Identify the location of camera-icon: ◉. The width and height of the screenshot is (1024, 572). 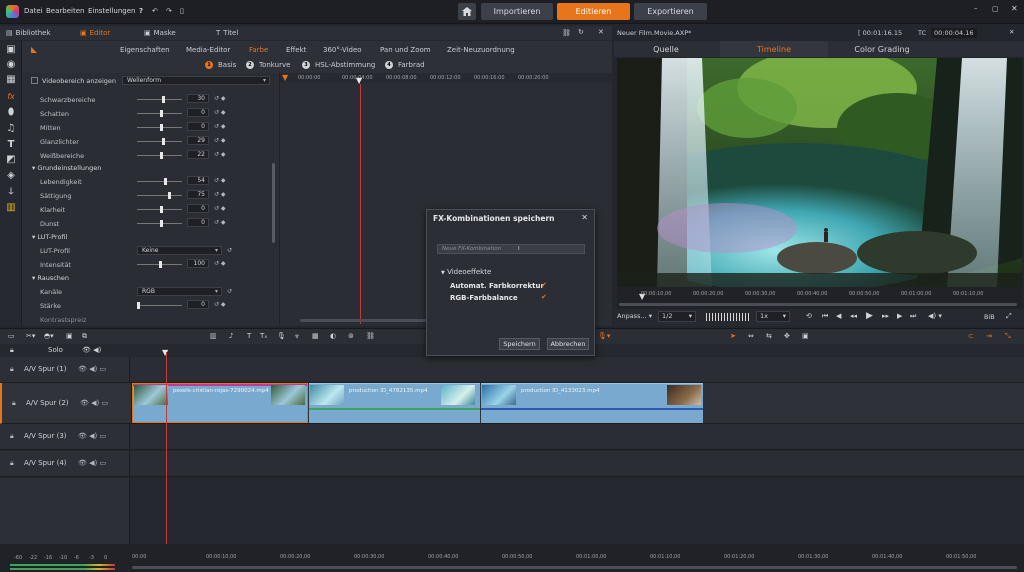
(11, 65).